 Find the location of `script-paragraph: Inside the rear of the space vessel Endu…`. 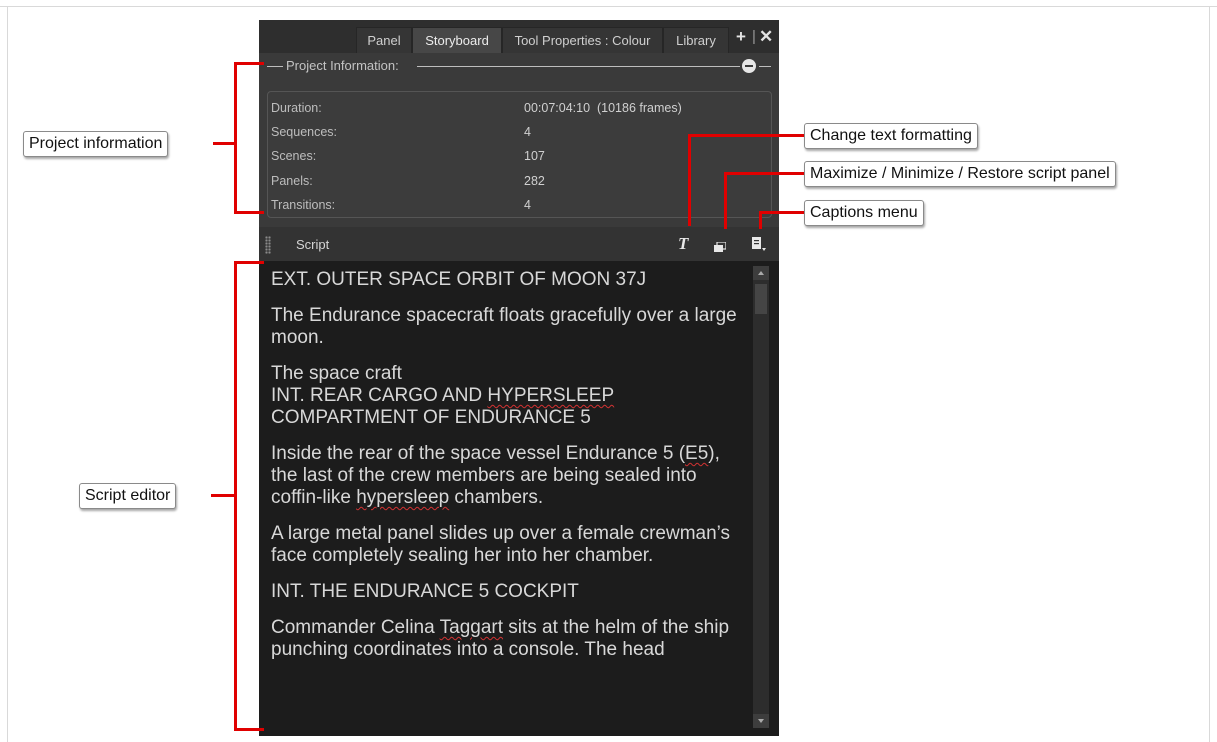

script-paragraph: Inside the rear of the space vessel Endu… is located at coordinates (510, 476).